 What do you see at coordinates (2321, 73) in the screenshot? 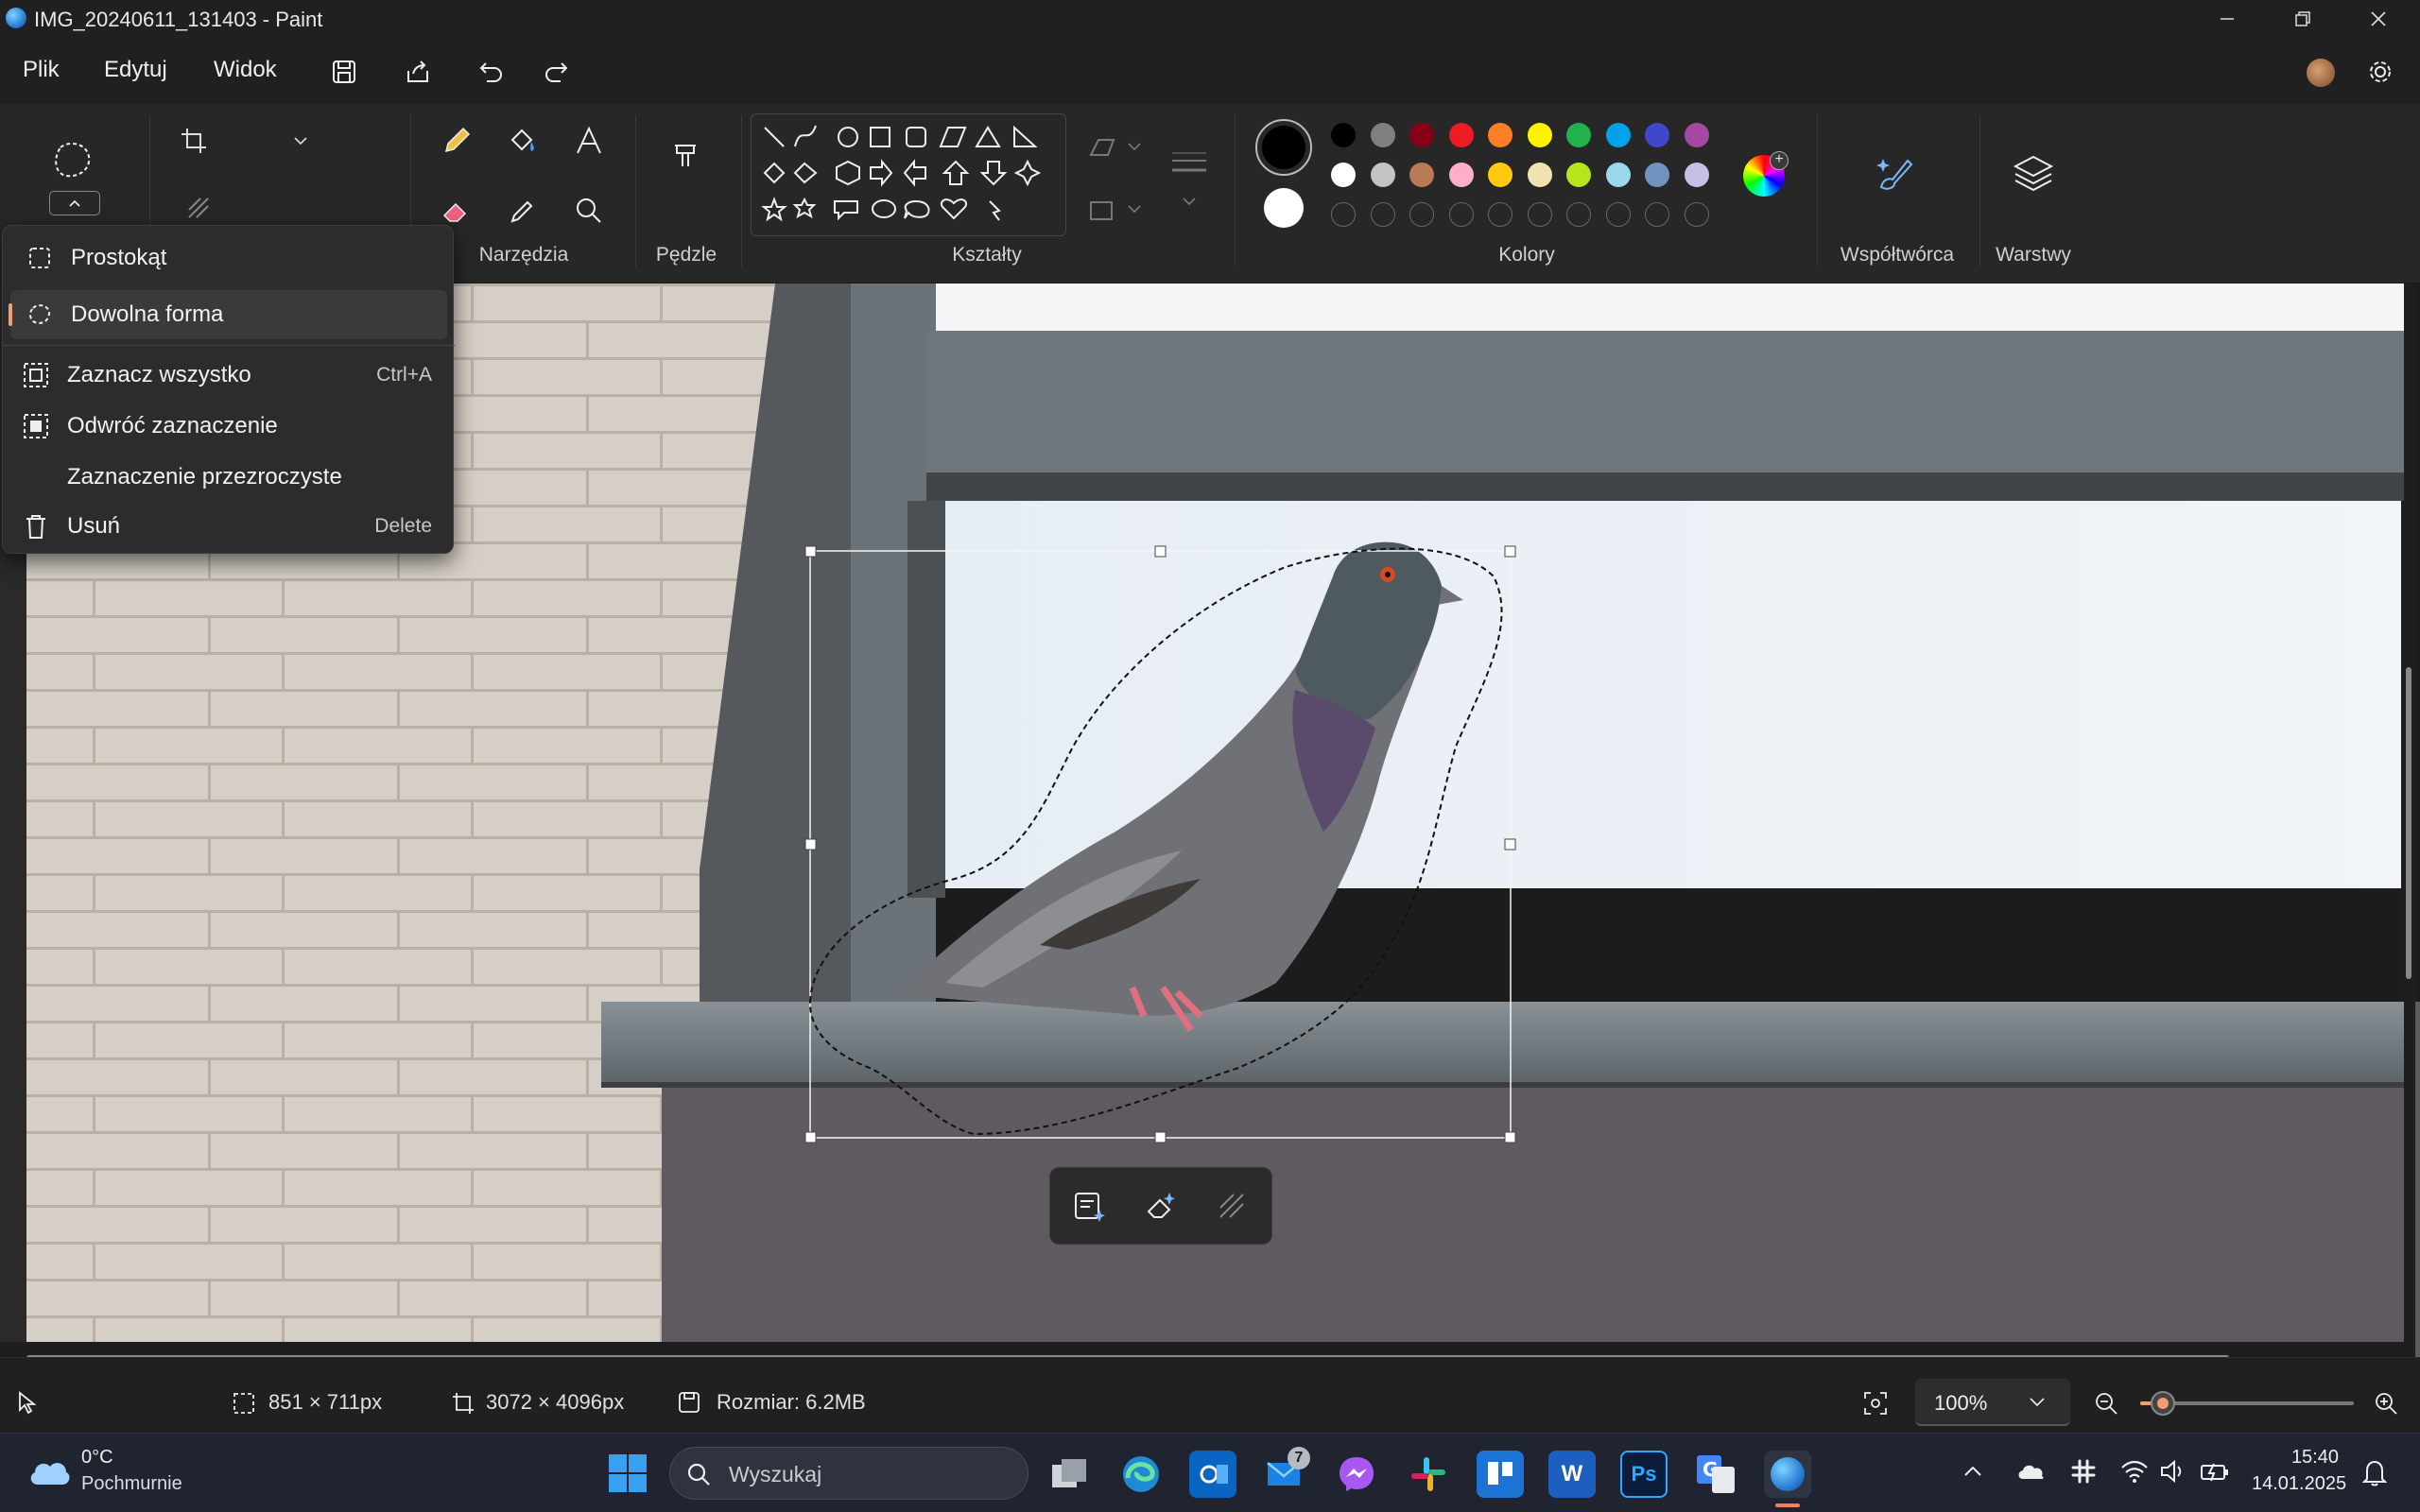
I see `user-avatar` at bounding box center [2321, 73].